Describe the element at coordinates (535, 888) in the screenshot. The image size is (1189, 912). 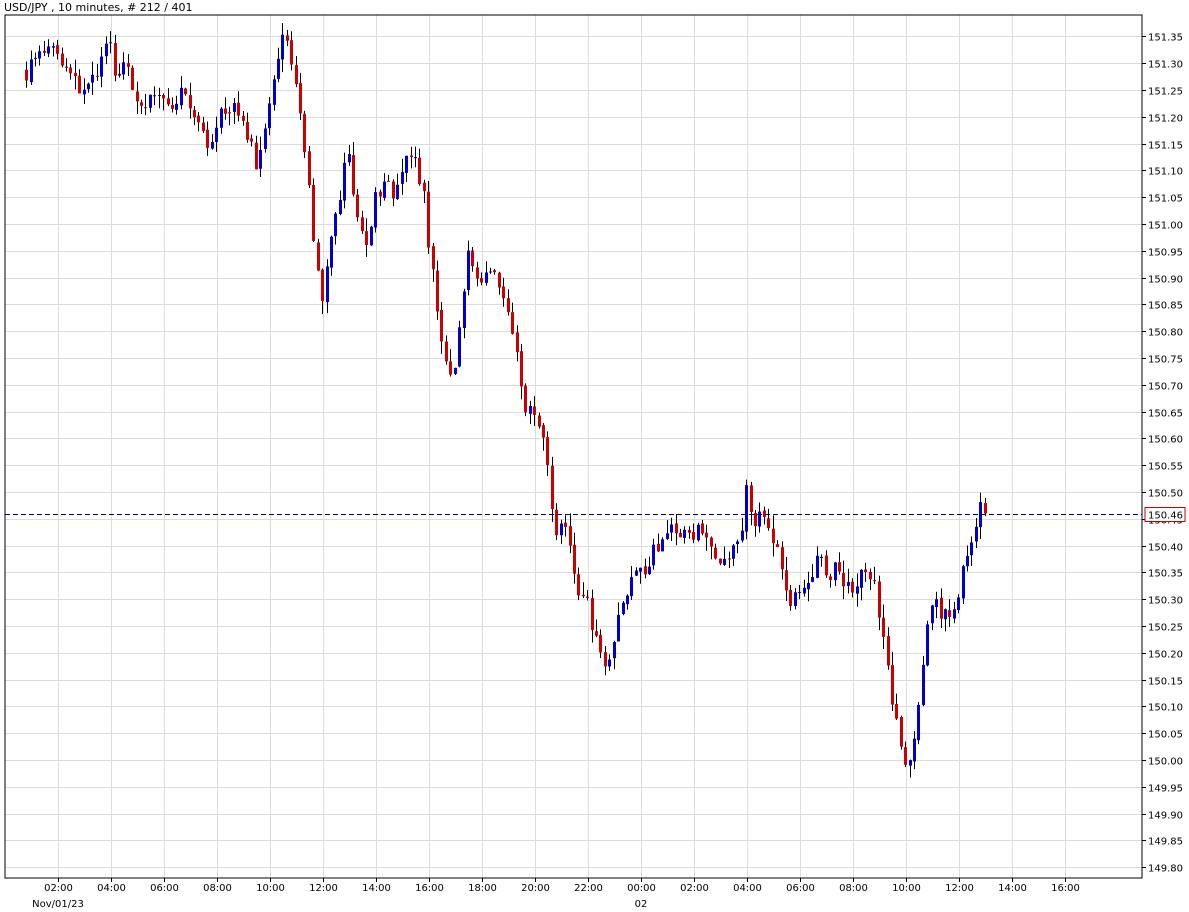
I see `x-tick-label: 20:00` at that location.